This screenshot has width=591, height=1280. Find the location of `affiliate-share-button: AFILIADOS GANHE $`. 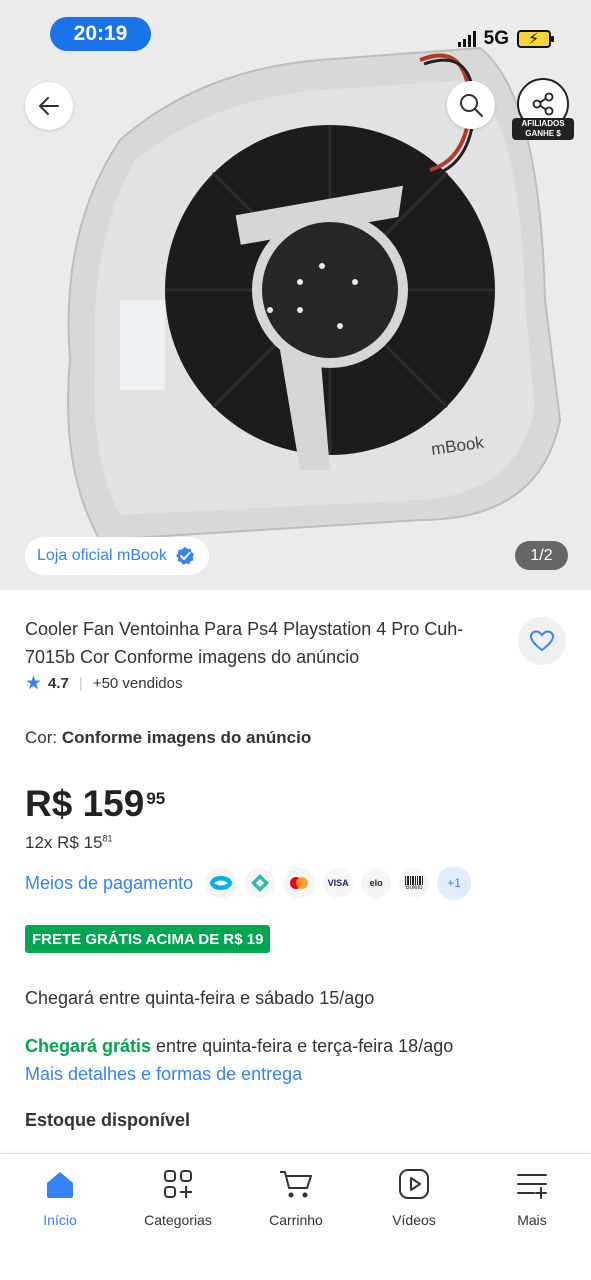

affiliate-share-button: AFILIADOS GANHE $ is located at coordinates (543, 111).